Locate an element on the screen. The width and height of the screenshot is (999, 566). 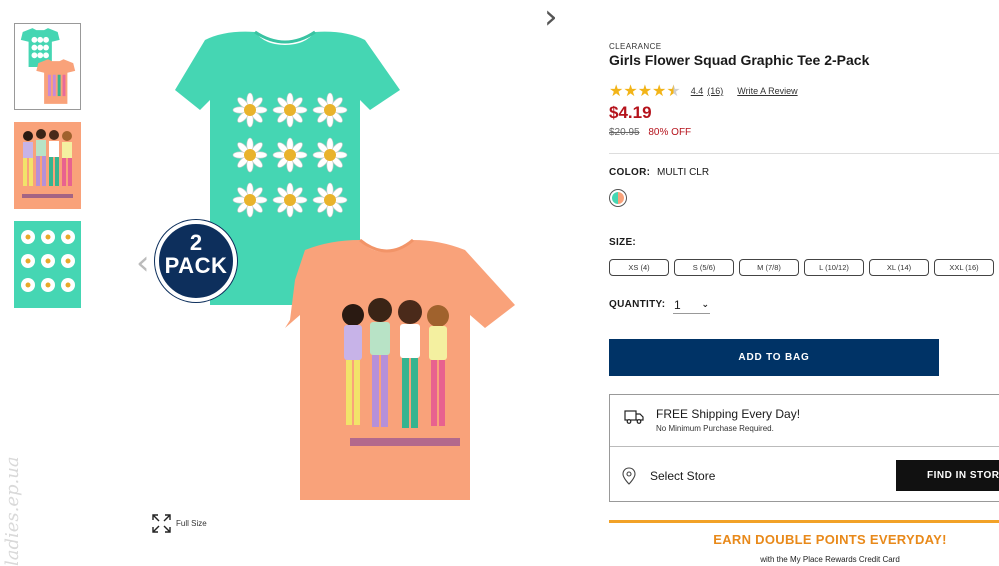
original-price: $20.95 is located at coordinates (624, 132).